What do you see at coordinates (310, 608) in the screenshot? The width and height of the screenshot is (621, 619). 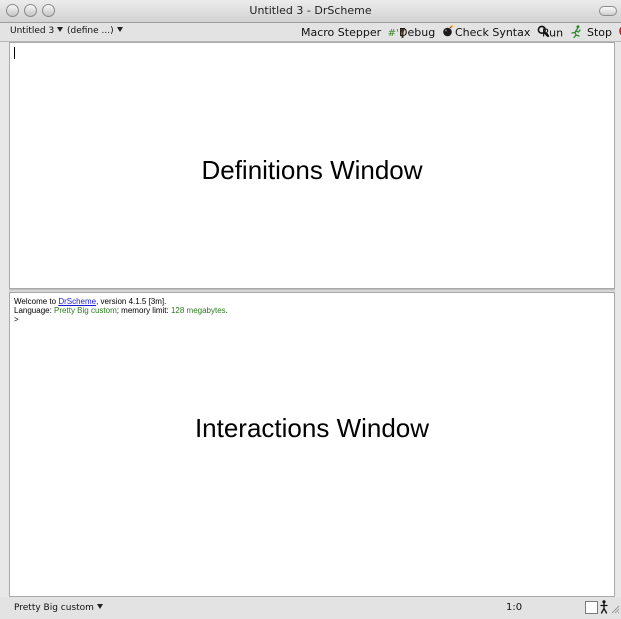 I see `status-bar: Pretty Big custom 1:0` at bounding box center [310, 608].